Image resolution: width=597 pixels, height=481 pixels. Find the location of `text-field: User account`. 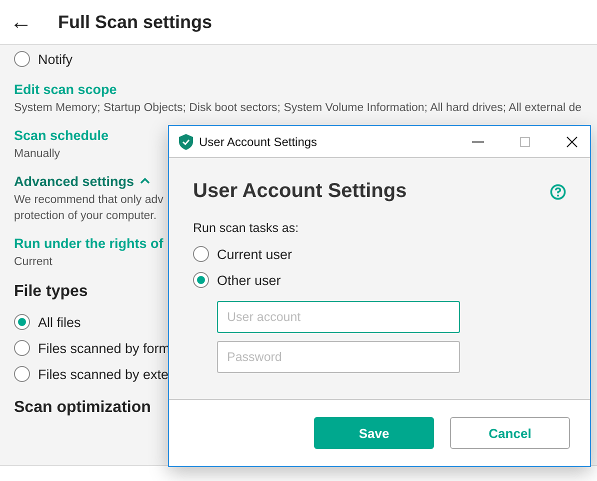

text-field: User account is located at coordinates (338, 317).